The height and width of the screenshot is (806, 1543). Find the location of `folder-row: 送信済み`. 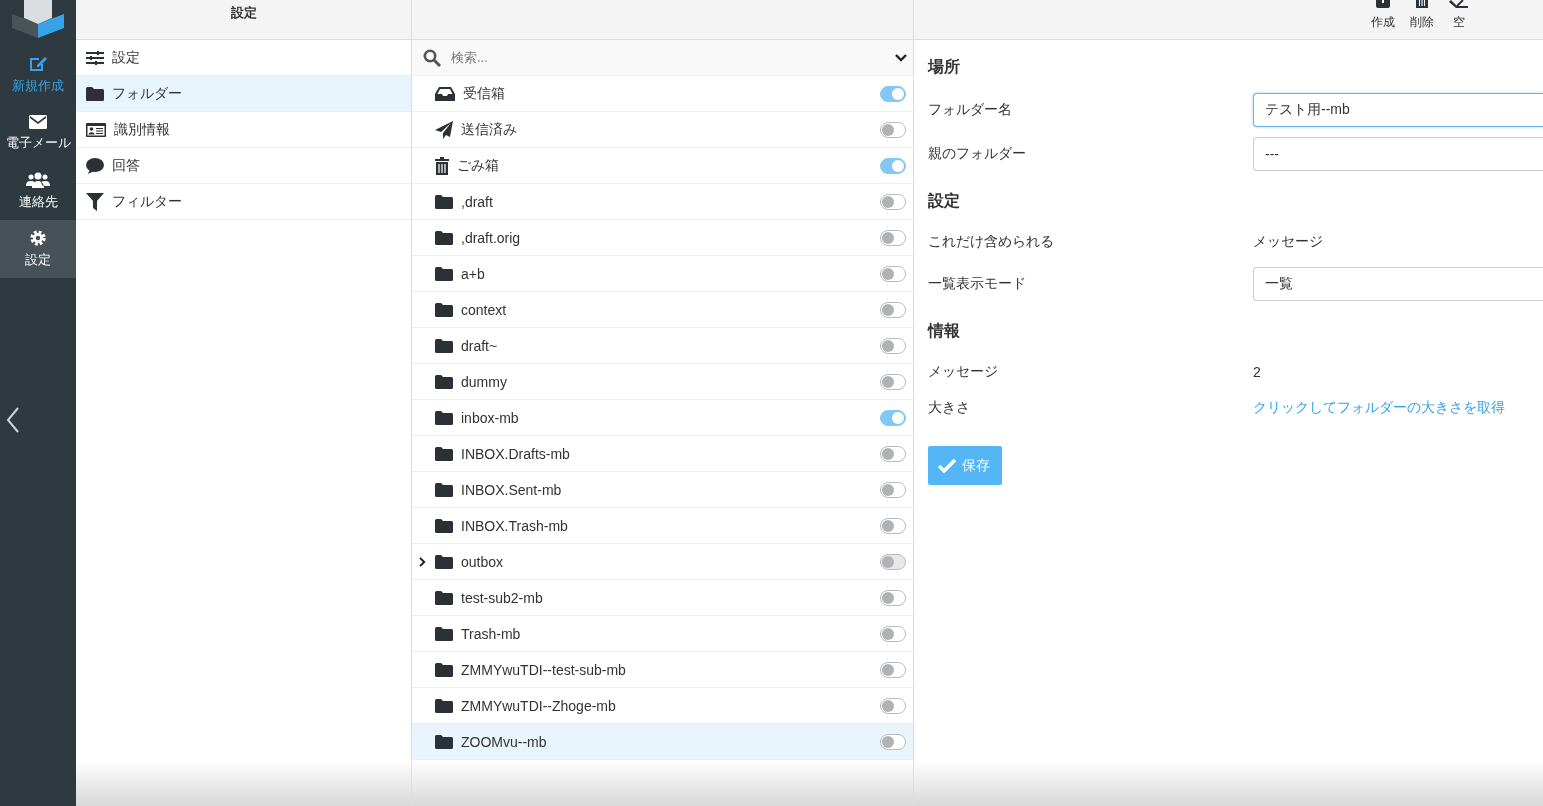

folder-row: 送信済み is located at coordinates (662, 130).